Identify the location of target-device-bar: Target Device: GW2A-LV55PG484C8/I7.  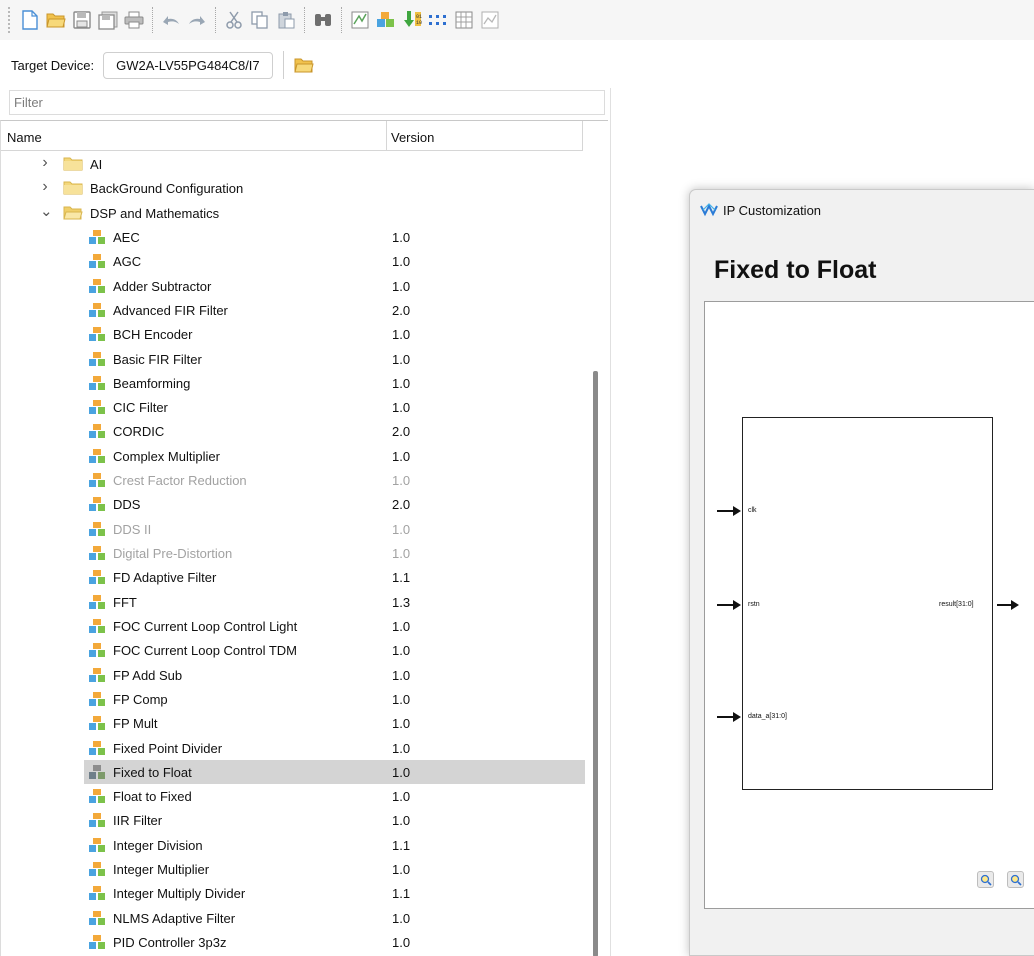
(304, 65).